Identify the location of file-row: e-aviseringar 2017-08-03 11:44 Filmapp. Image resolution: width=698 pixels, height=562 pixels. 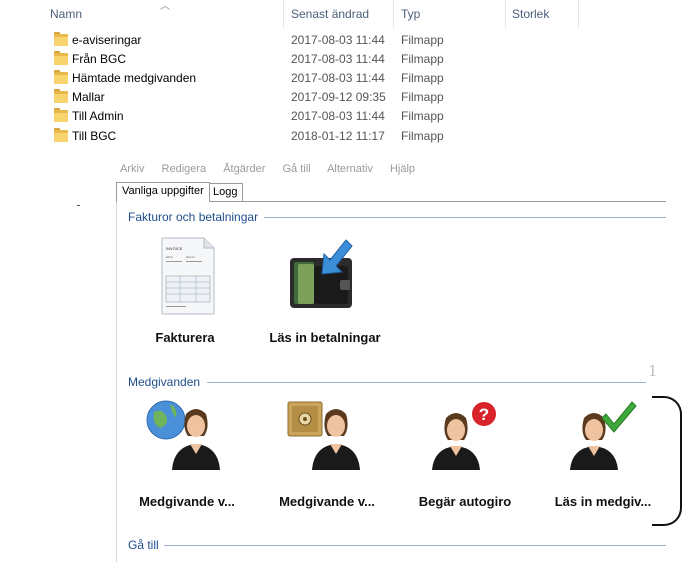
(328, 40).